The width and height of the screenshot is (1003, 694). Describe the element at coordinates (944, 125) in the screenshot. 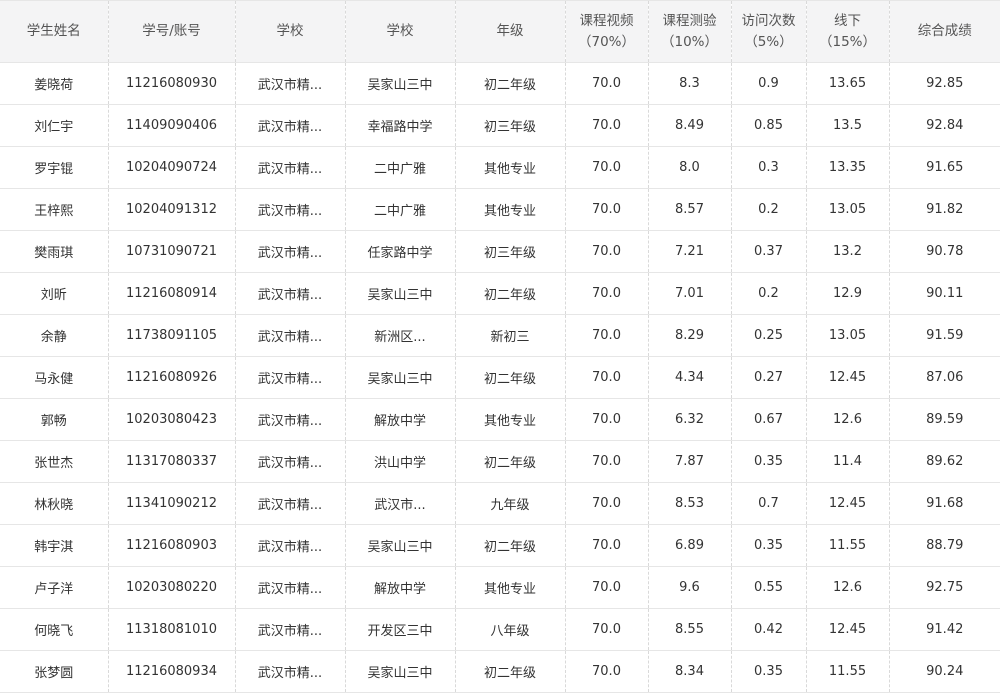

I see `cell-overall-score: 92.84` at that location.